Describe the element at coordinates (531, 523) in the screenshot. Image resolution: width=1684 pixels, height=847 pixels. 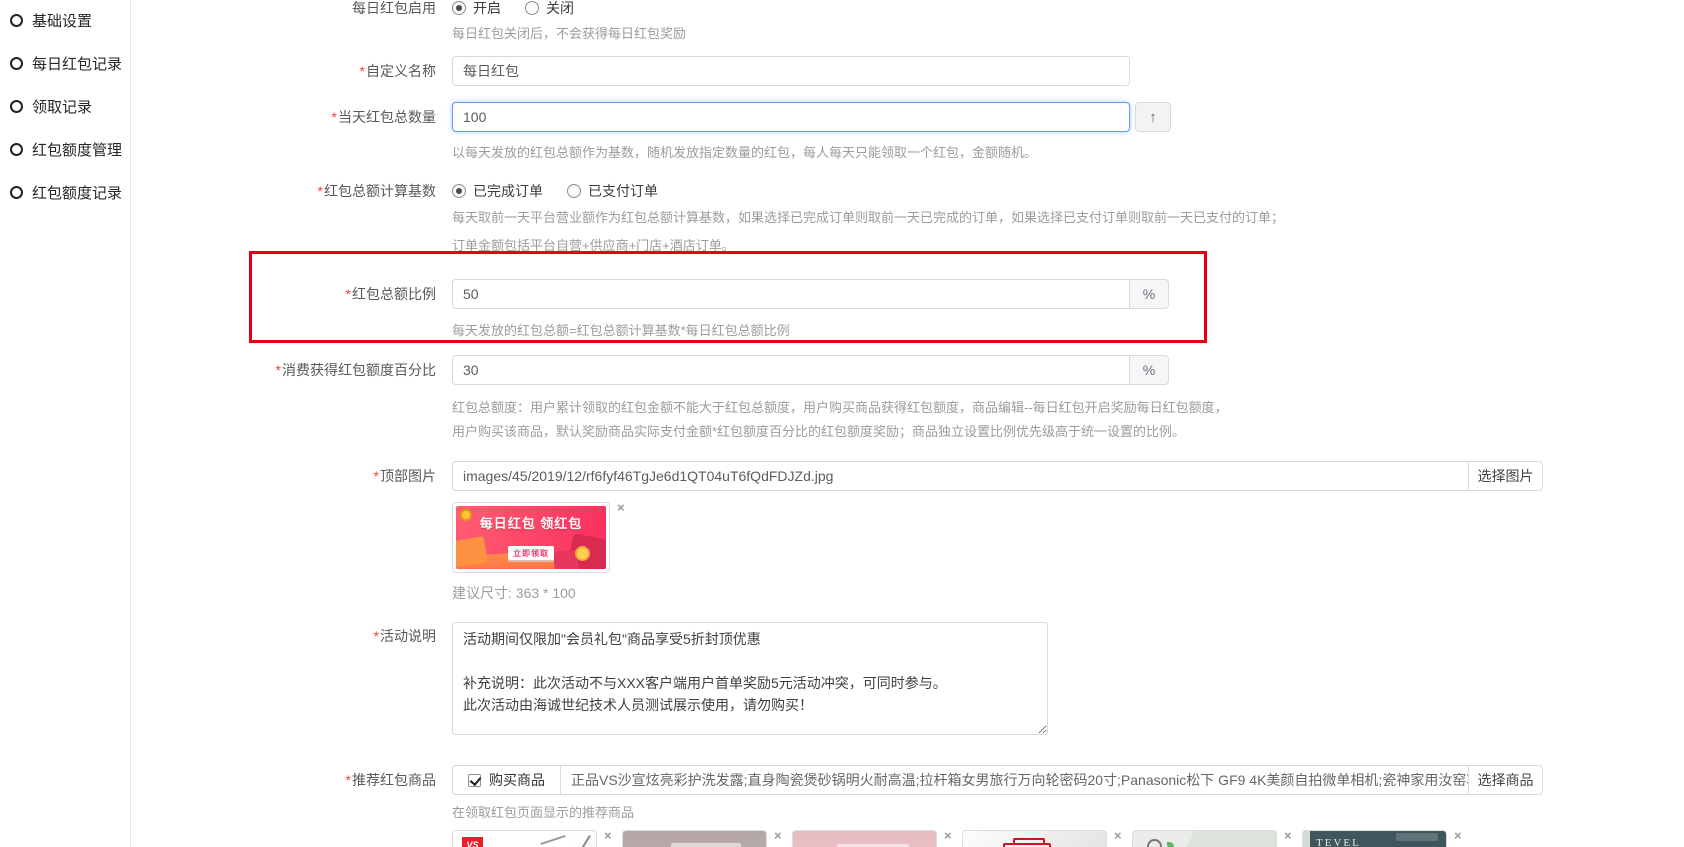
I see `banner-title: 每日红包 领红包` at that location.